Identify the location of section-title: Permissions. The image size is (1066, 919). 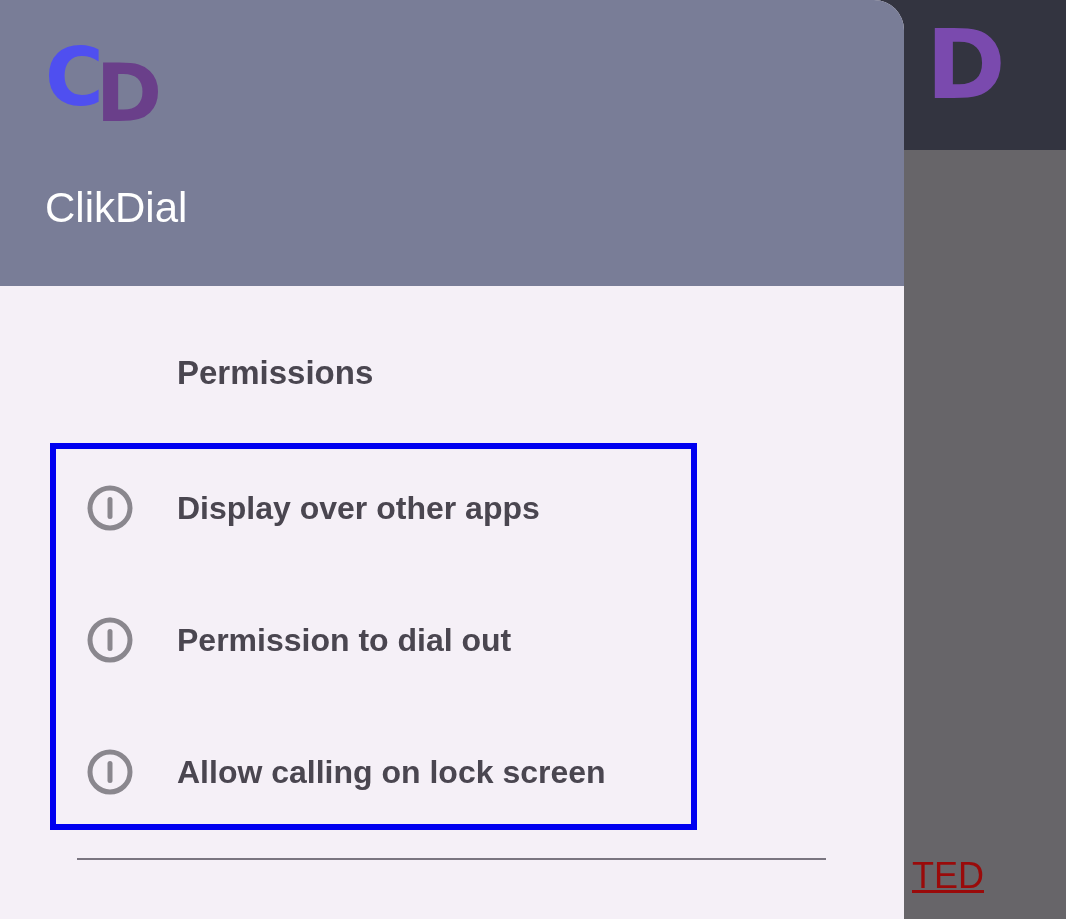
(275, 373).